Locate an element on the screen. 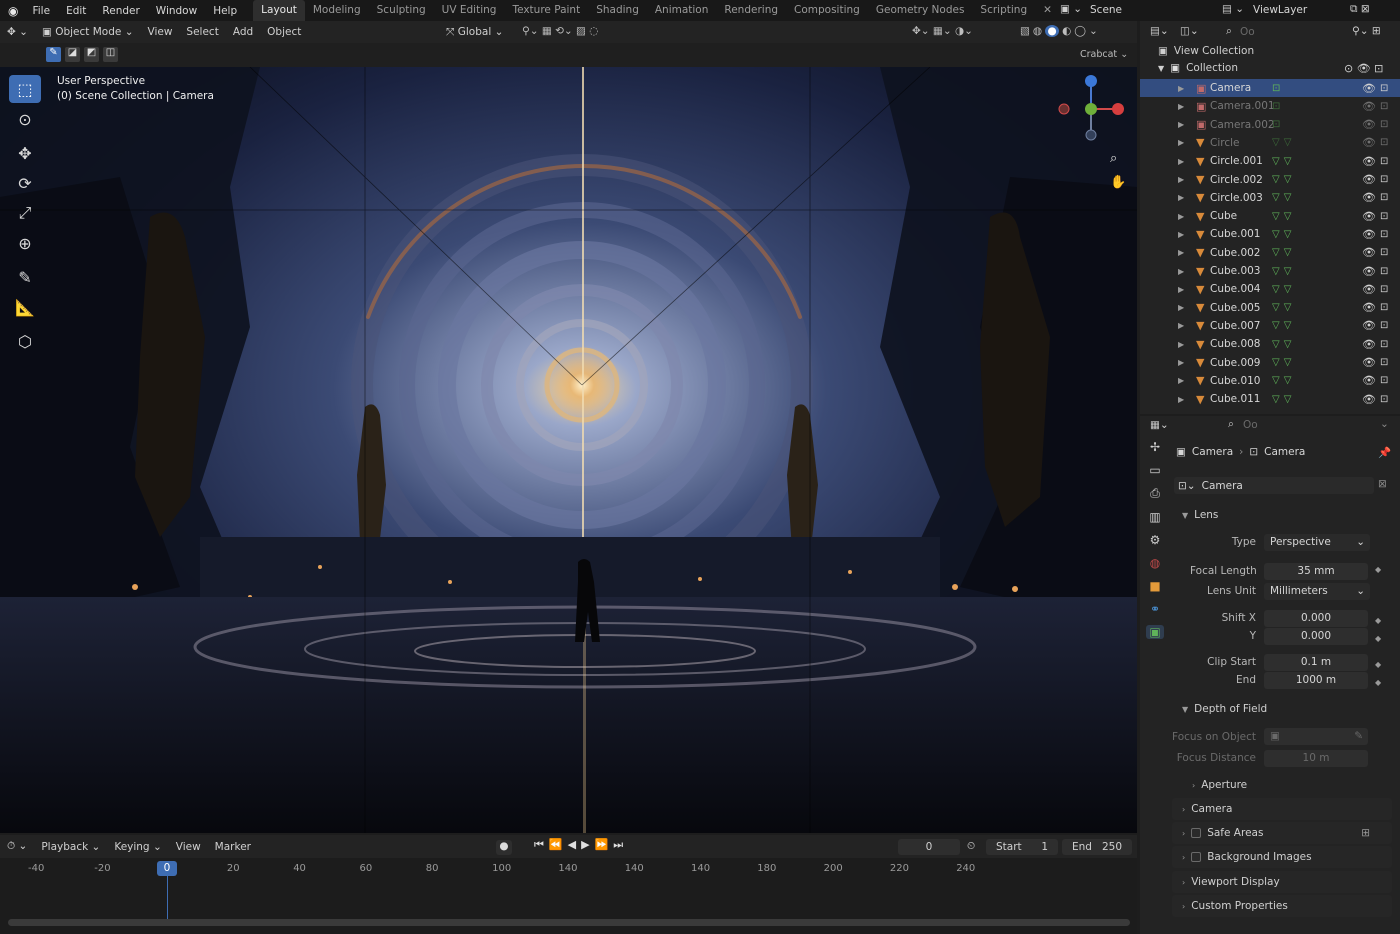  move-tool-icon: ✥ is located at coordinates (25, 153).